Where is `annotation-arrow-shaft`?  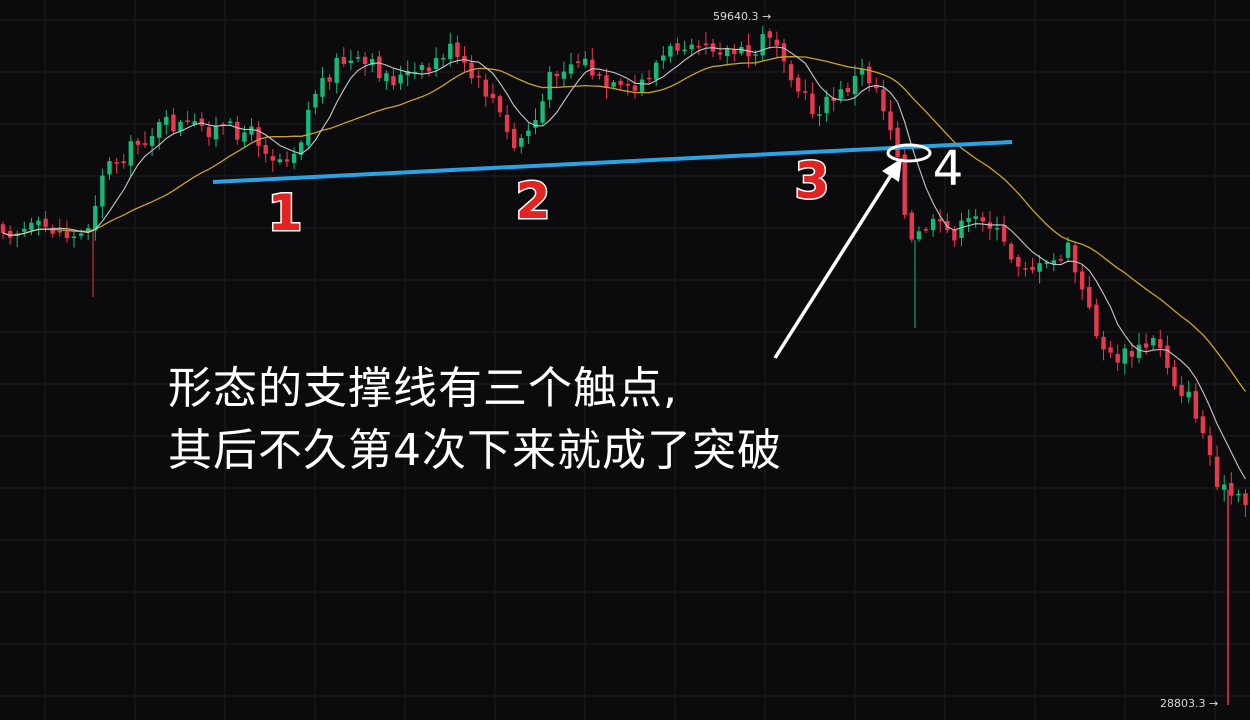
annotation-arrow-shaft is located at coordinates (834, 265).